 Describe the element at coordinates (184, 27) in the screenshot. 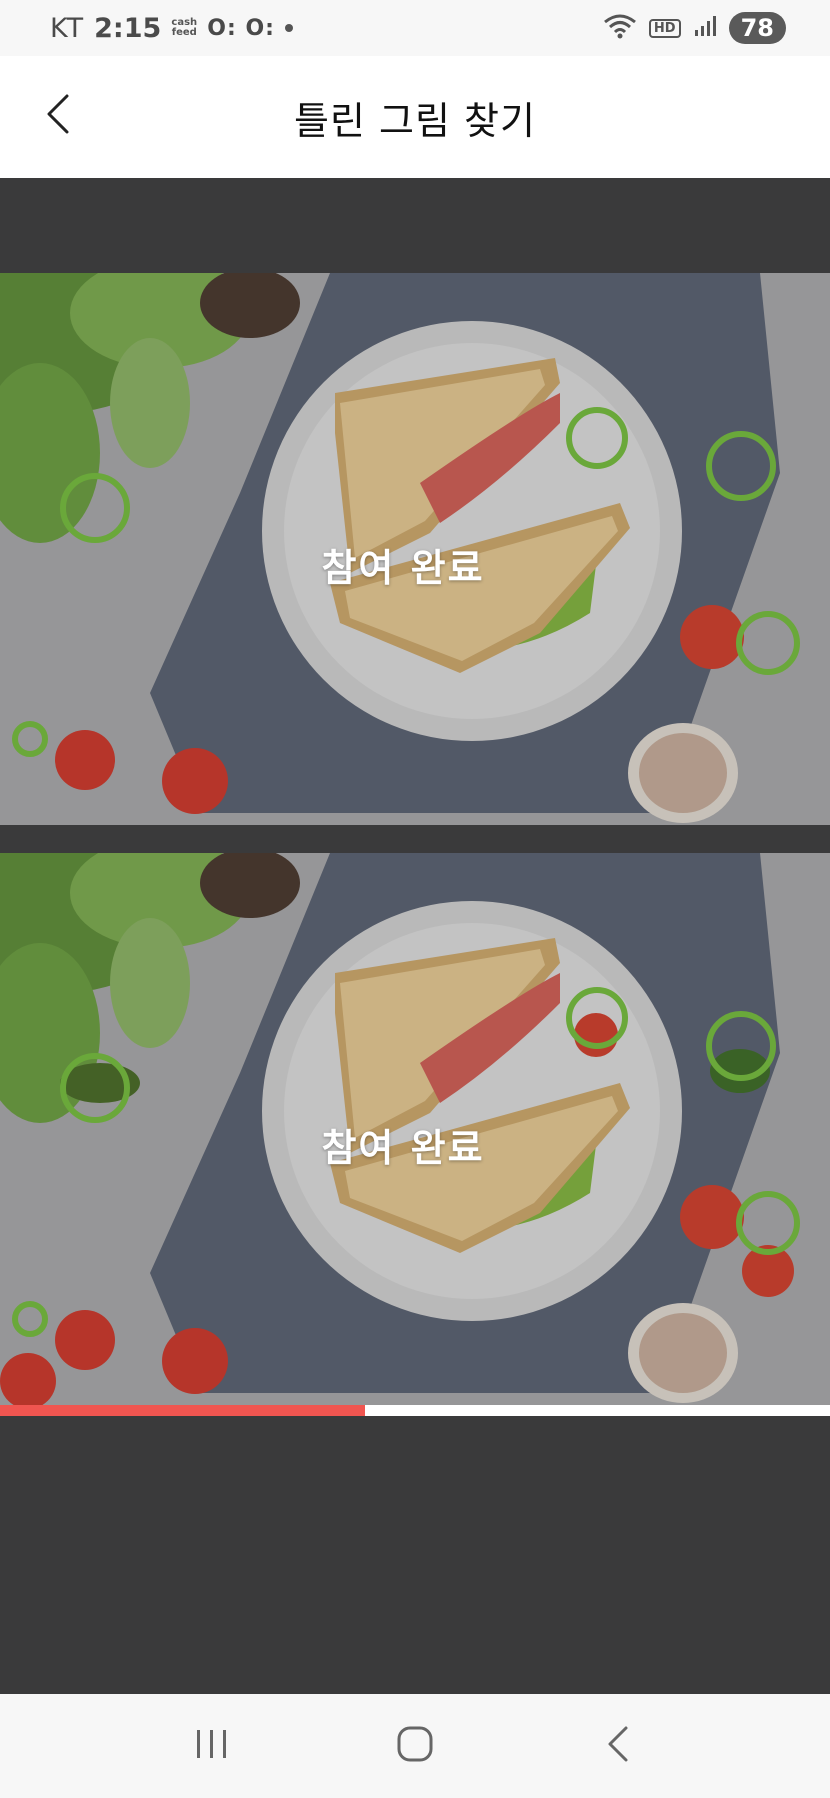

I see `cashfeed-icon: cash feed` at that location.